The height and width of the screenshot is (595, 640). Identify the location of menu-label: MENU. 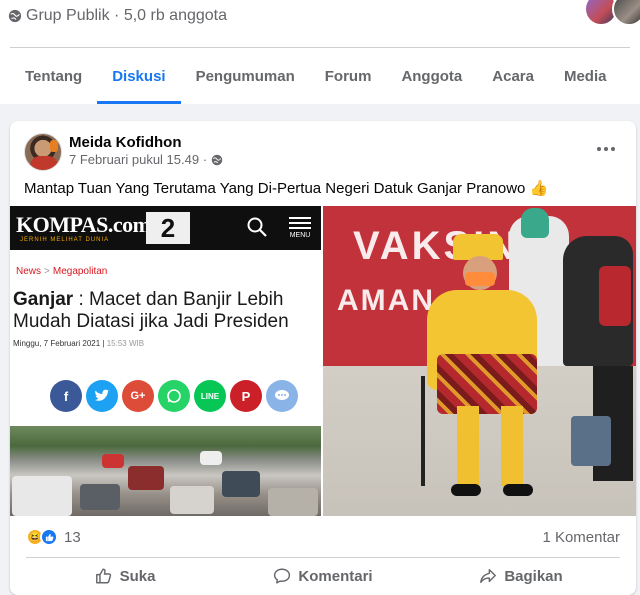
(300, 235).